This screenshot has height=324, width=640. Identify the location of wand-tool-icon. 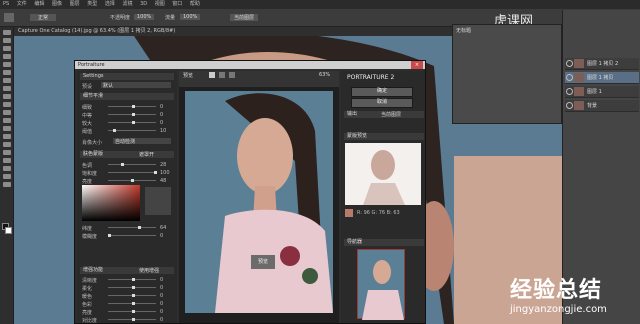
(6, 56).